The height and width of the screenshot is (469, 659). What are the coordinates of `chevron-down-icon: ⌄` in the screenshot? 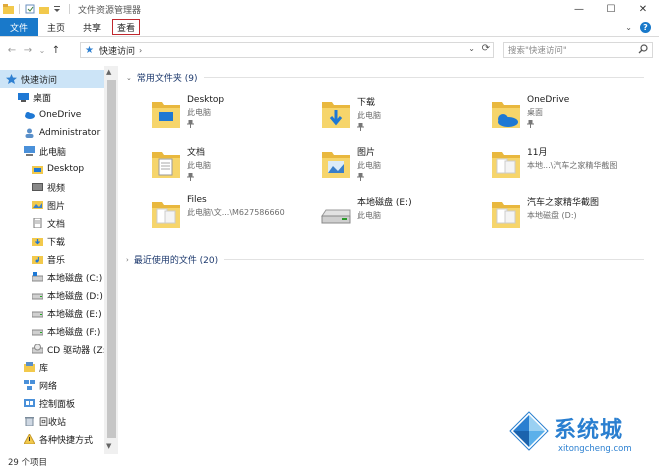 It's located at (129, 78).